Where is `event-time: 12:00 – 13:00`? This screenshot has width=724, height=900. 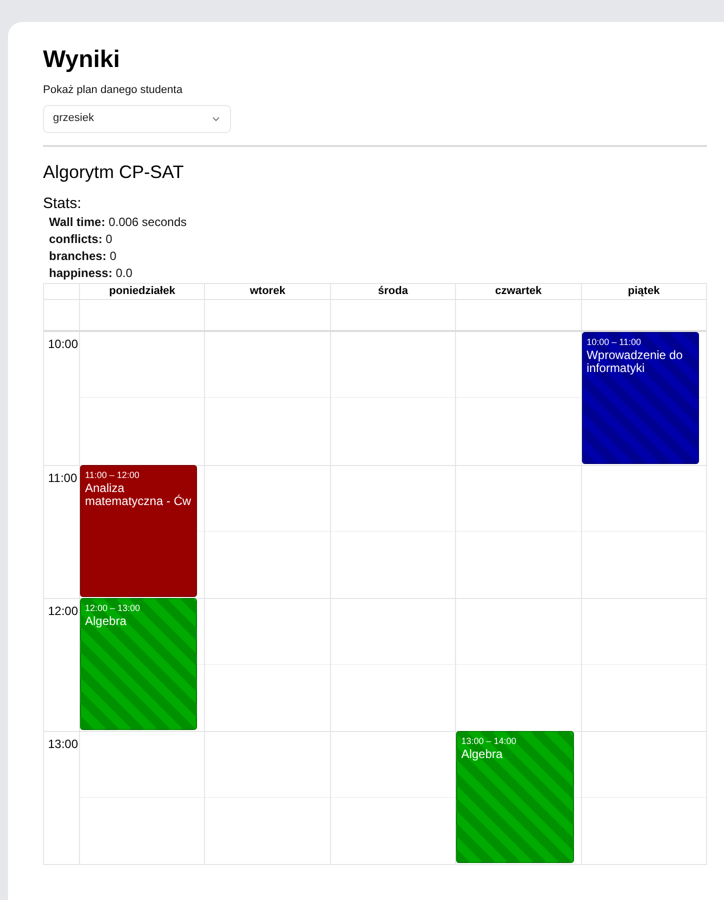 event-time: 12:00 – 13:00 is located at coordinates (113, 608).